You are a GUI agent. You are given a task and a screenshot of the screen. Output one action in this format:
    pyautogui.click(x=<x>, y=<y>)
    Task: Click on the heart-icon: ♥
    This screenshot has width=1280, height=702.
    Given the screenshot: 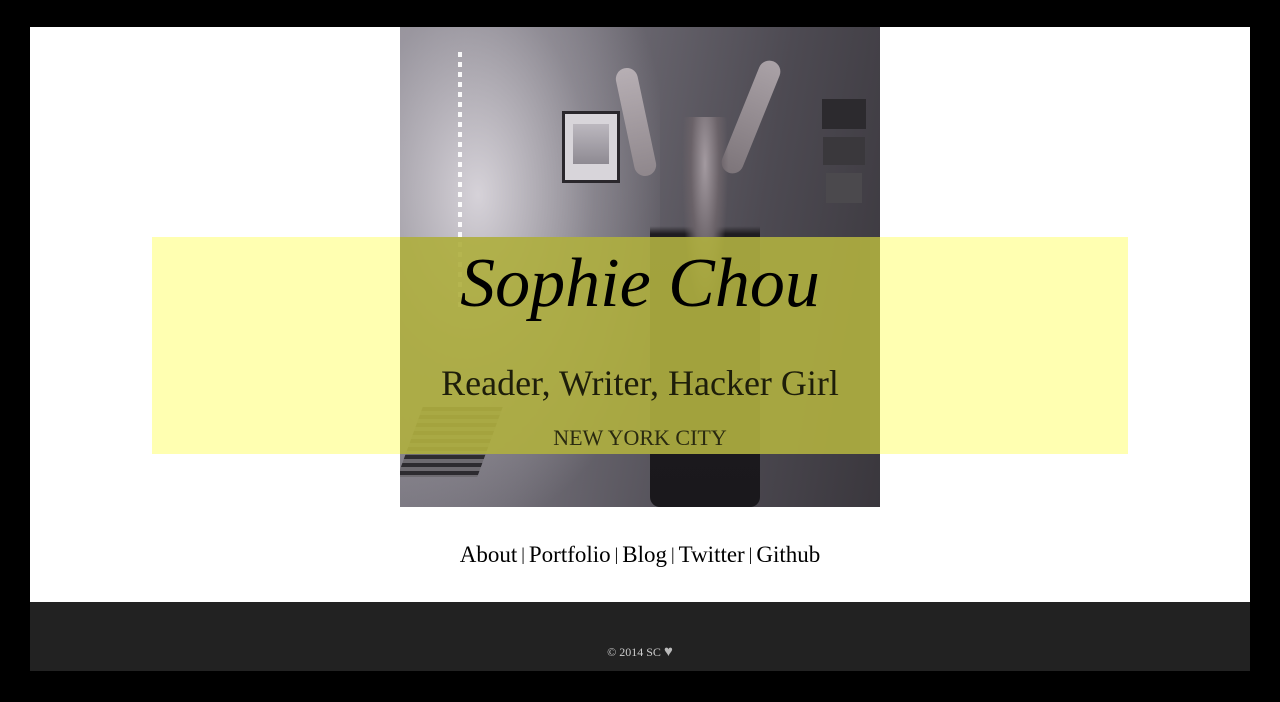 What is the action you would take?
    pyautogui.click(x=668, y=652)
    